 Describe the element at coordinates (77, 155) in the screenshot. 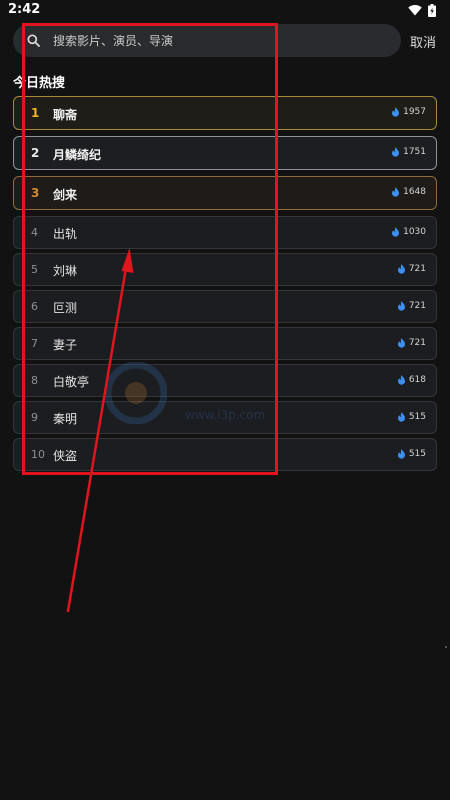

I see `item-title: 月鳞绮纪` at that location.